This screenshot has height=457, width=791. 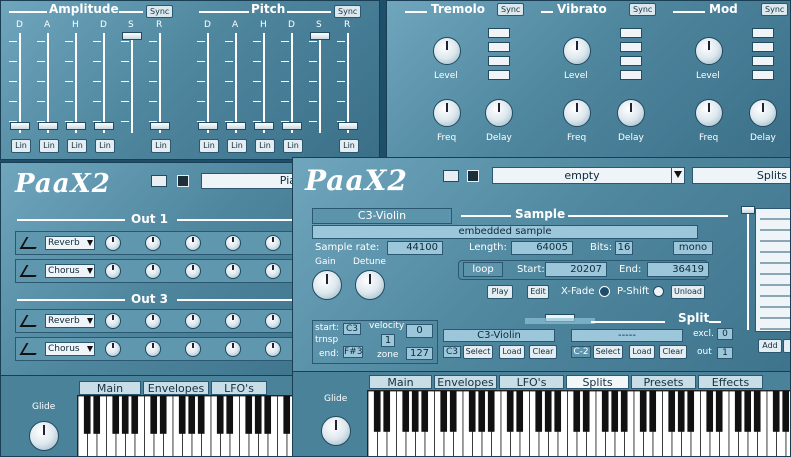 I want to click on pshift-toggle, so click(x=658, y=291).